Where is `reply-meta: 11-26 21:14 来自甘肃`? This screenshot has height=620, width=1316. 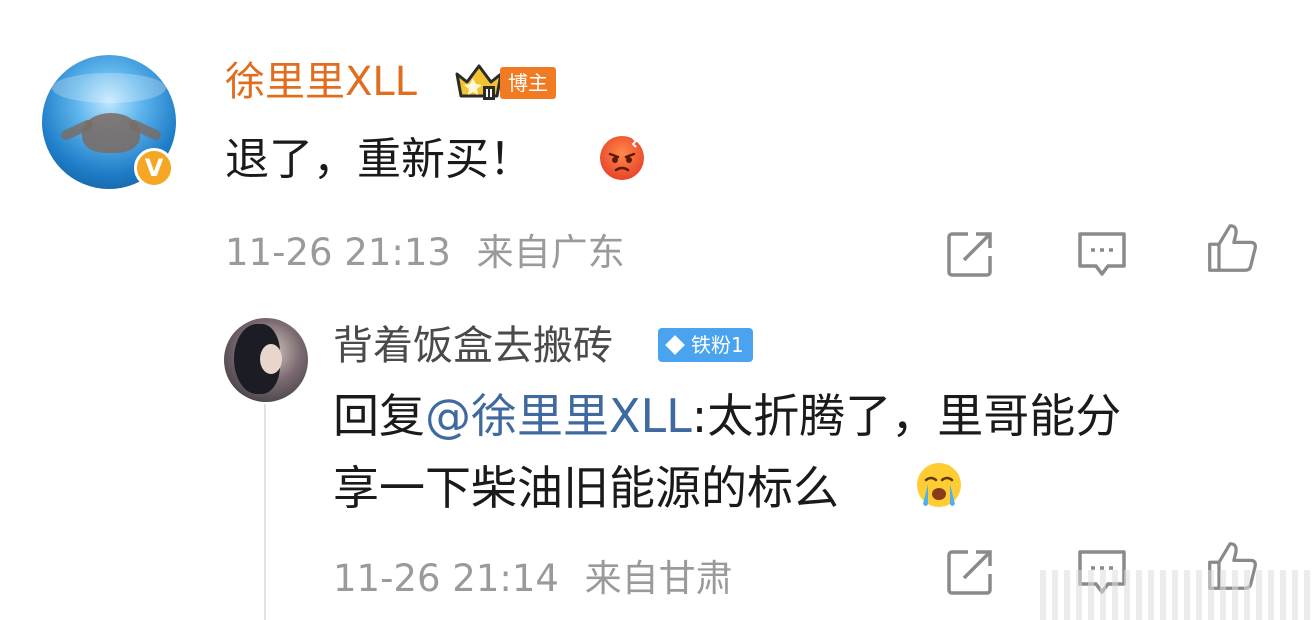
reply-meta: 11-26 21:14 来自甘肃 is located at coordinates (533, 579).